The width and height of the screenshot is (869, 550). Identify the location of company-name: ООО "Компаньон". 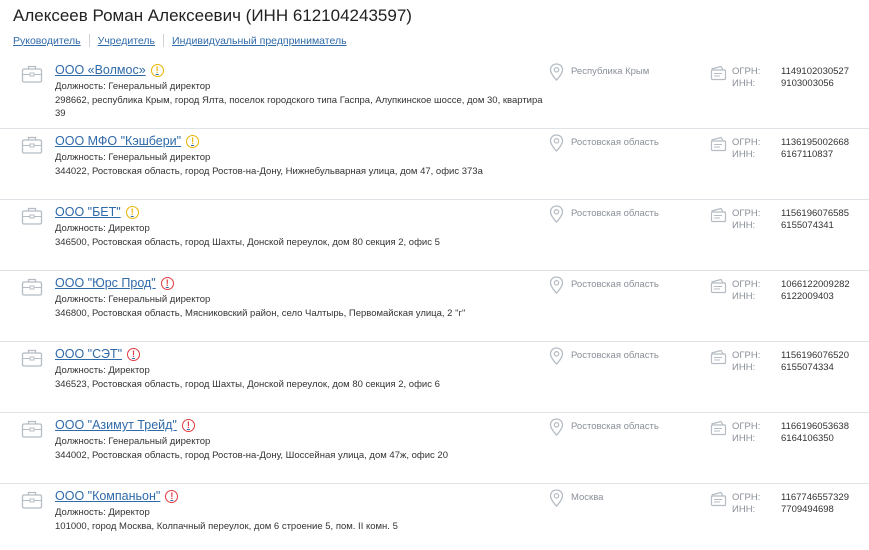
(108, 496).